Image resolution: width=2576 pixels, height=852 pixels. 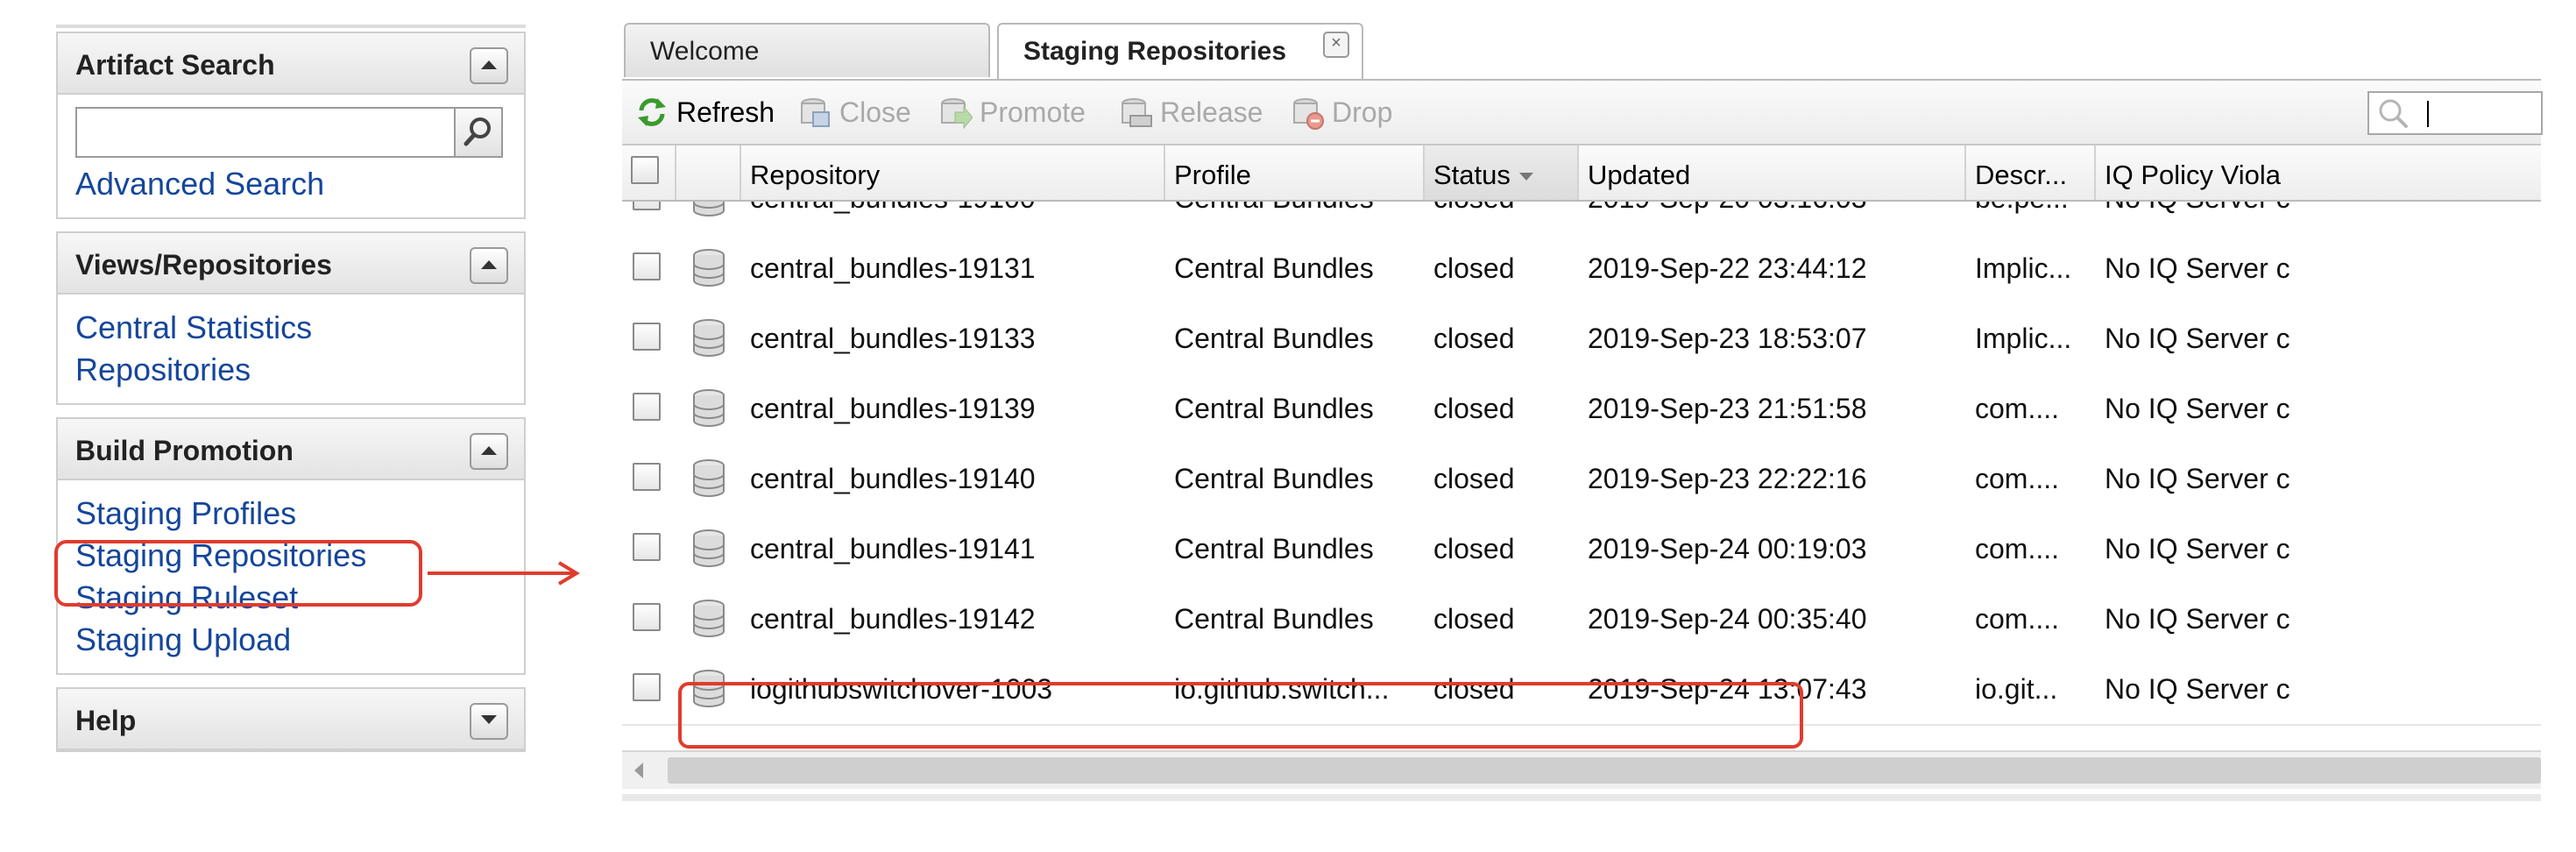 I want to click on expand-button, so click(x=489, y=721).